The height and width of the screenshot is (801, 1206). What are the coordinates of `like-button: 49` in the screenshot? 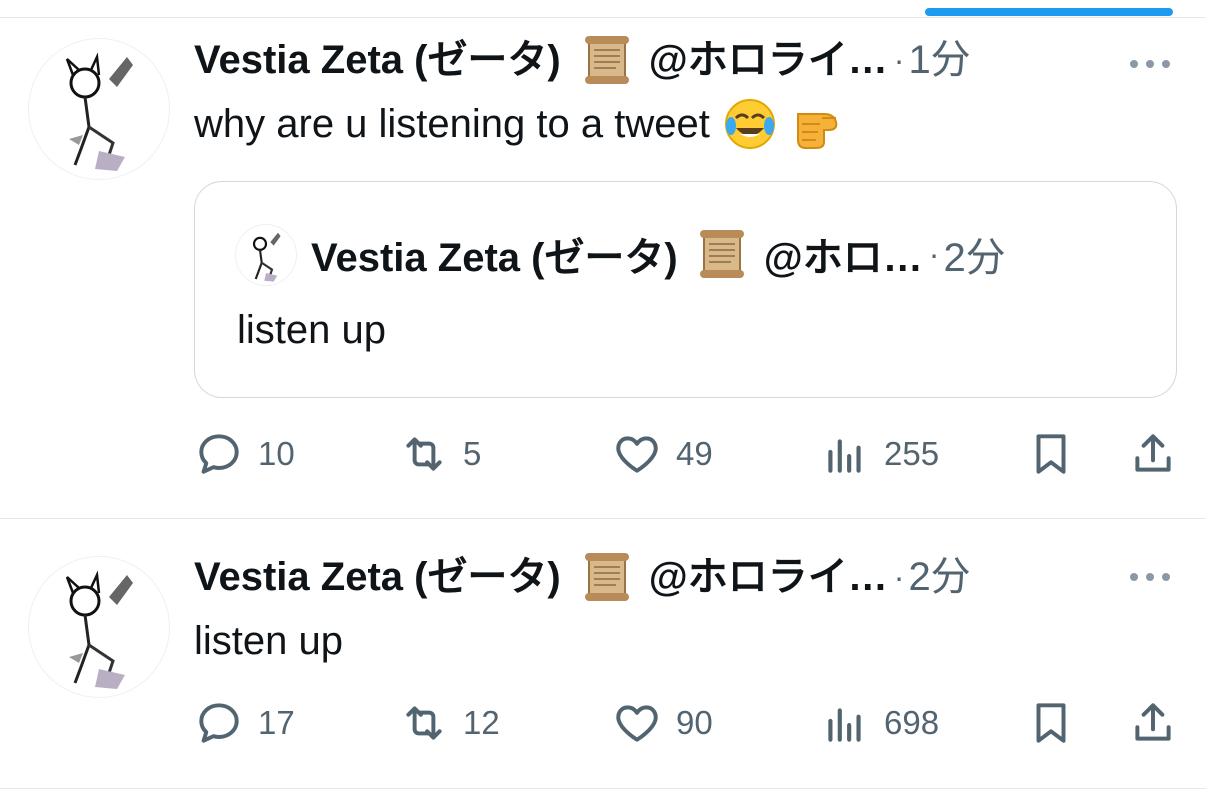 It's located at (662, 454).